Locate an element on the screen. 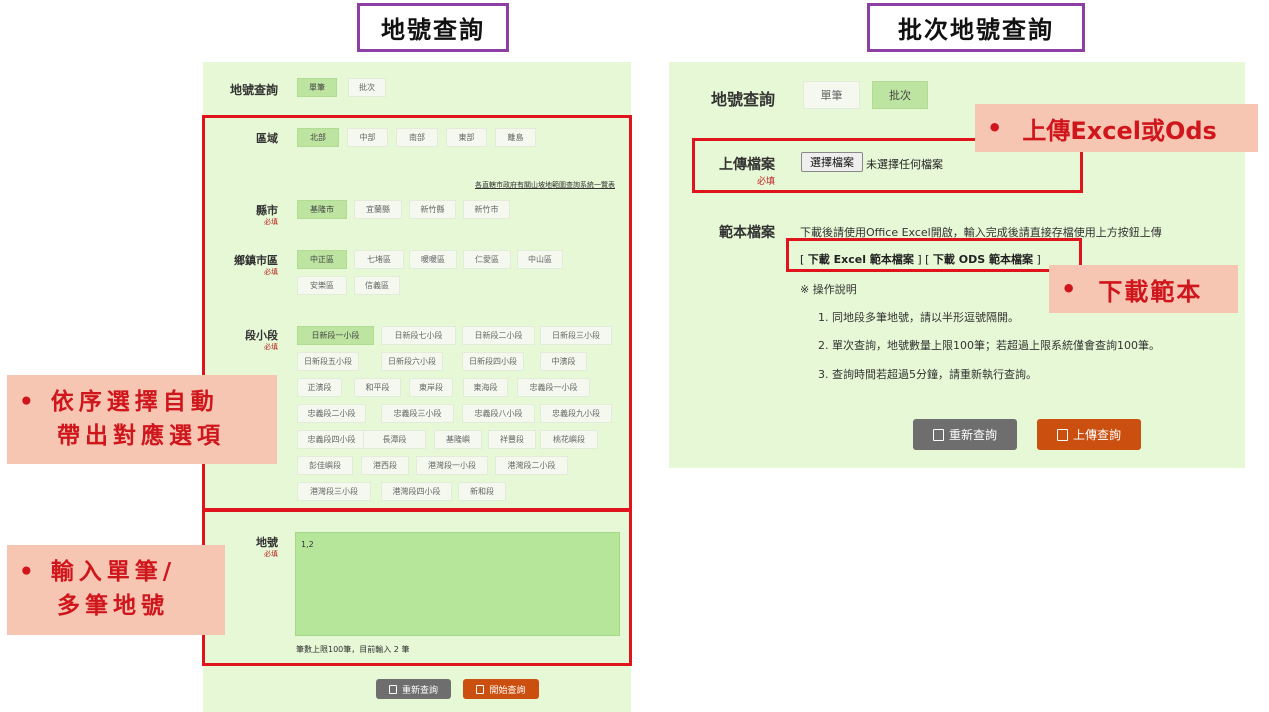 This screenshot has height=712, width=1269. auto-select-callout: • 依序選擇自動 帶出對應選項 is located at coordinates (142, 419).